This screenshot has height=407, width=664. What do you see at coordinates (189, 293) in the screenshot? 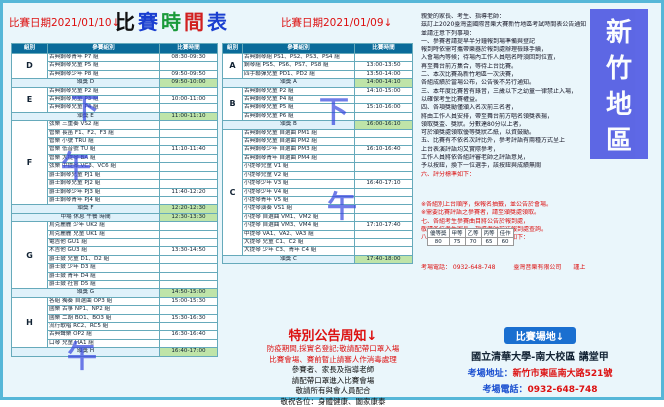
I see `award-time: 14:50-15:00` at bounding box center [189, 293].